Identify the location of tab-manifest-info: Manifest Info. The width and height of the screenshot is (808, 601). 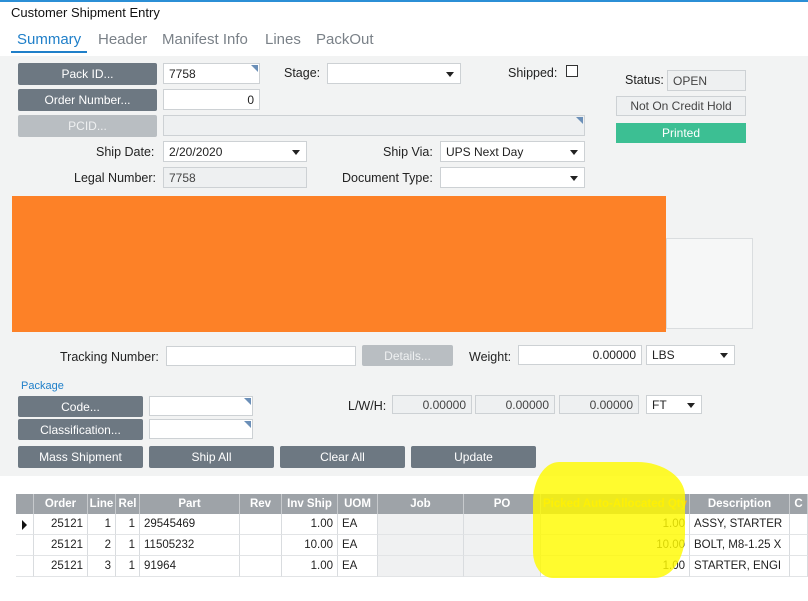
(205, 39).